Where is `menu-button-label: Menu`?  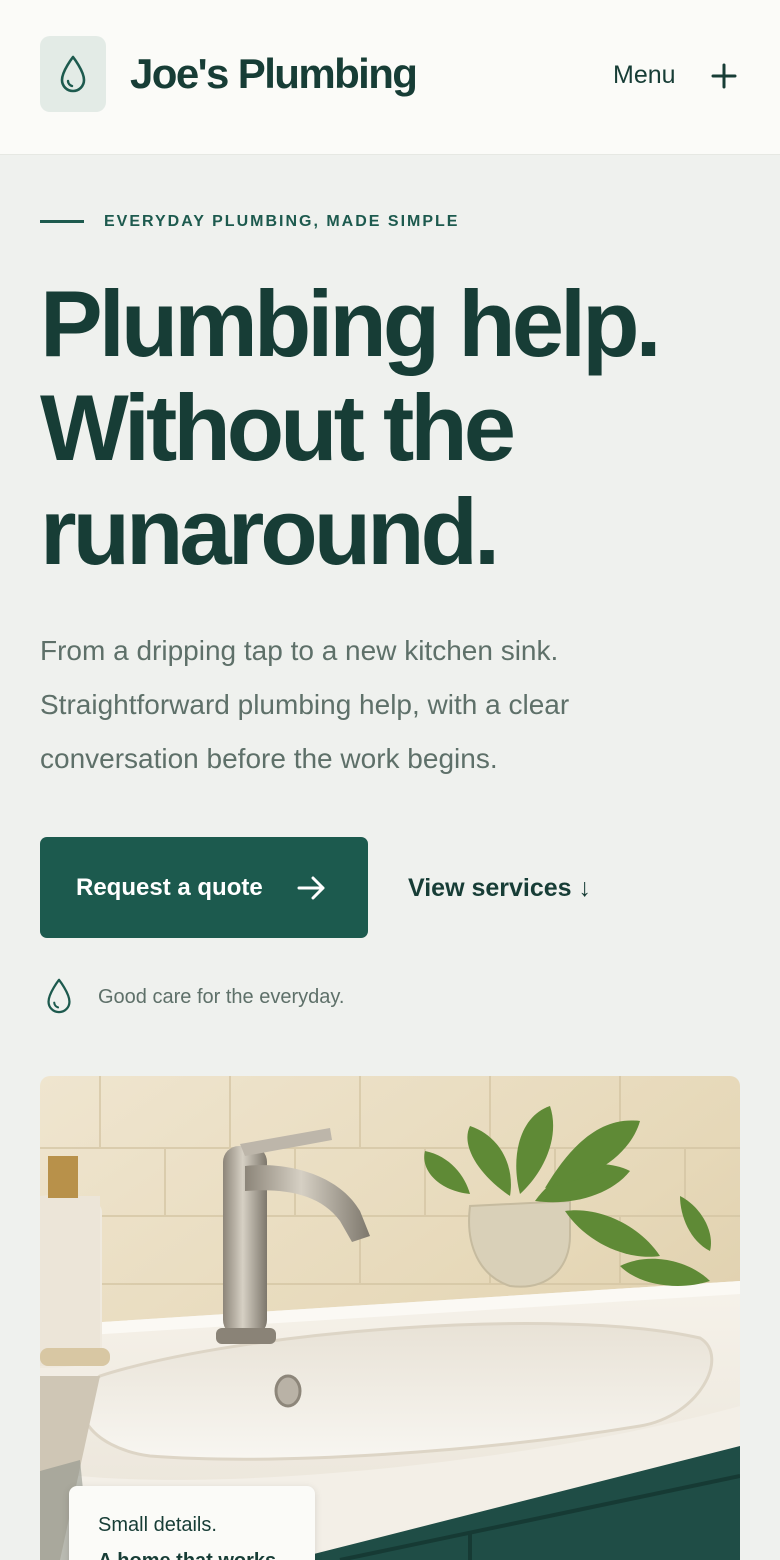 menu-button-label: Menu is located at coordinates (644, 75).